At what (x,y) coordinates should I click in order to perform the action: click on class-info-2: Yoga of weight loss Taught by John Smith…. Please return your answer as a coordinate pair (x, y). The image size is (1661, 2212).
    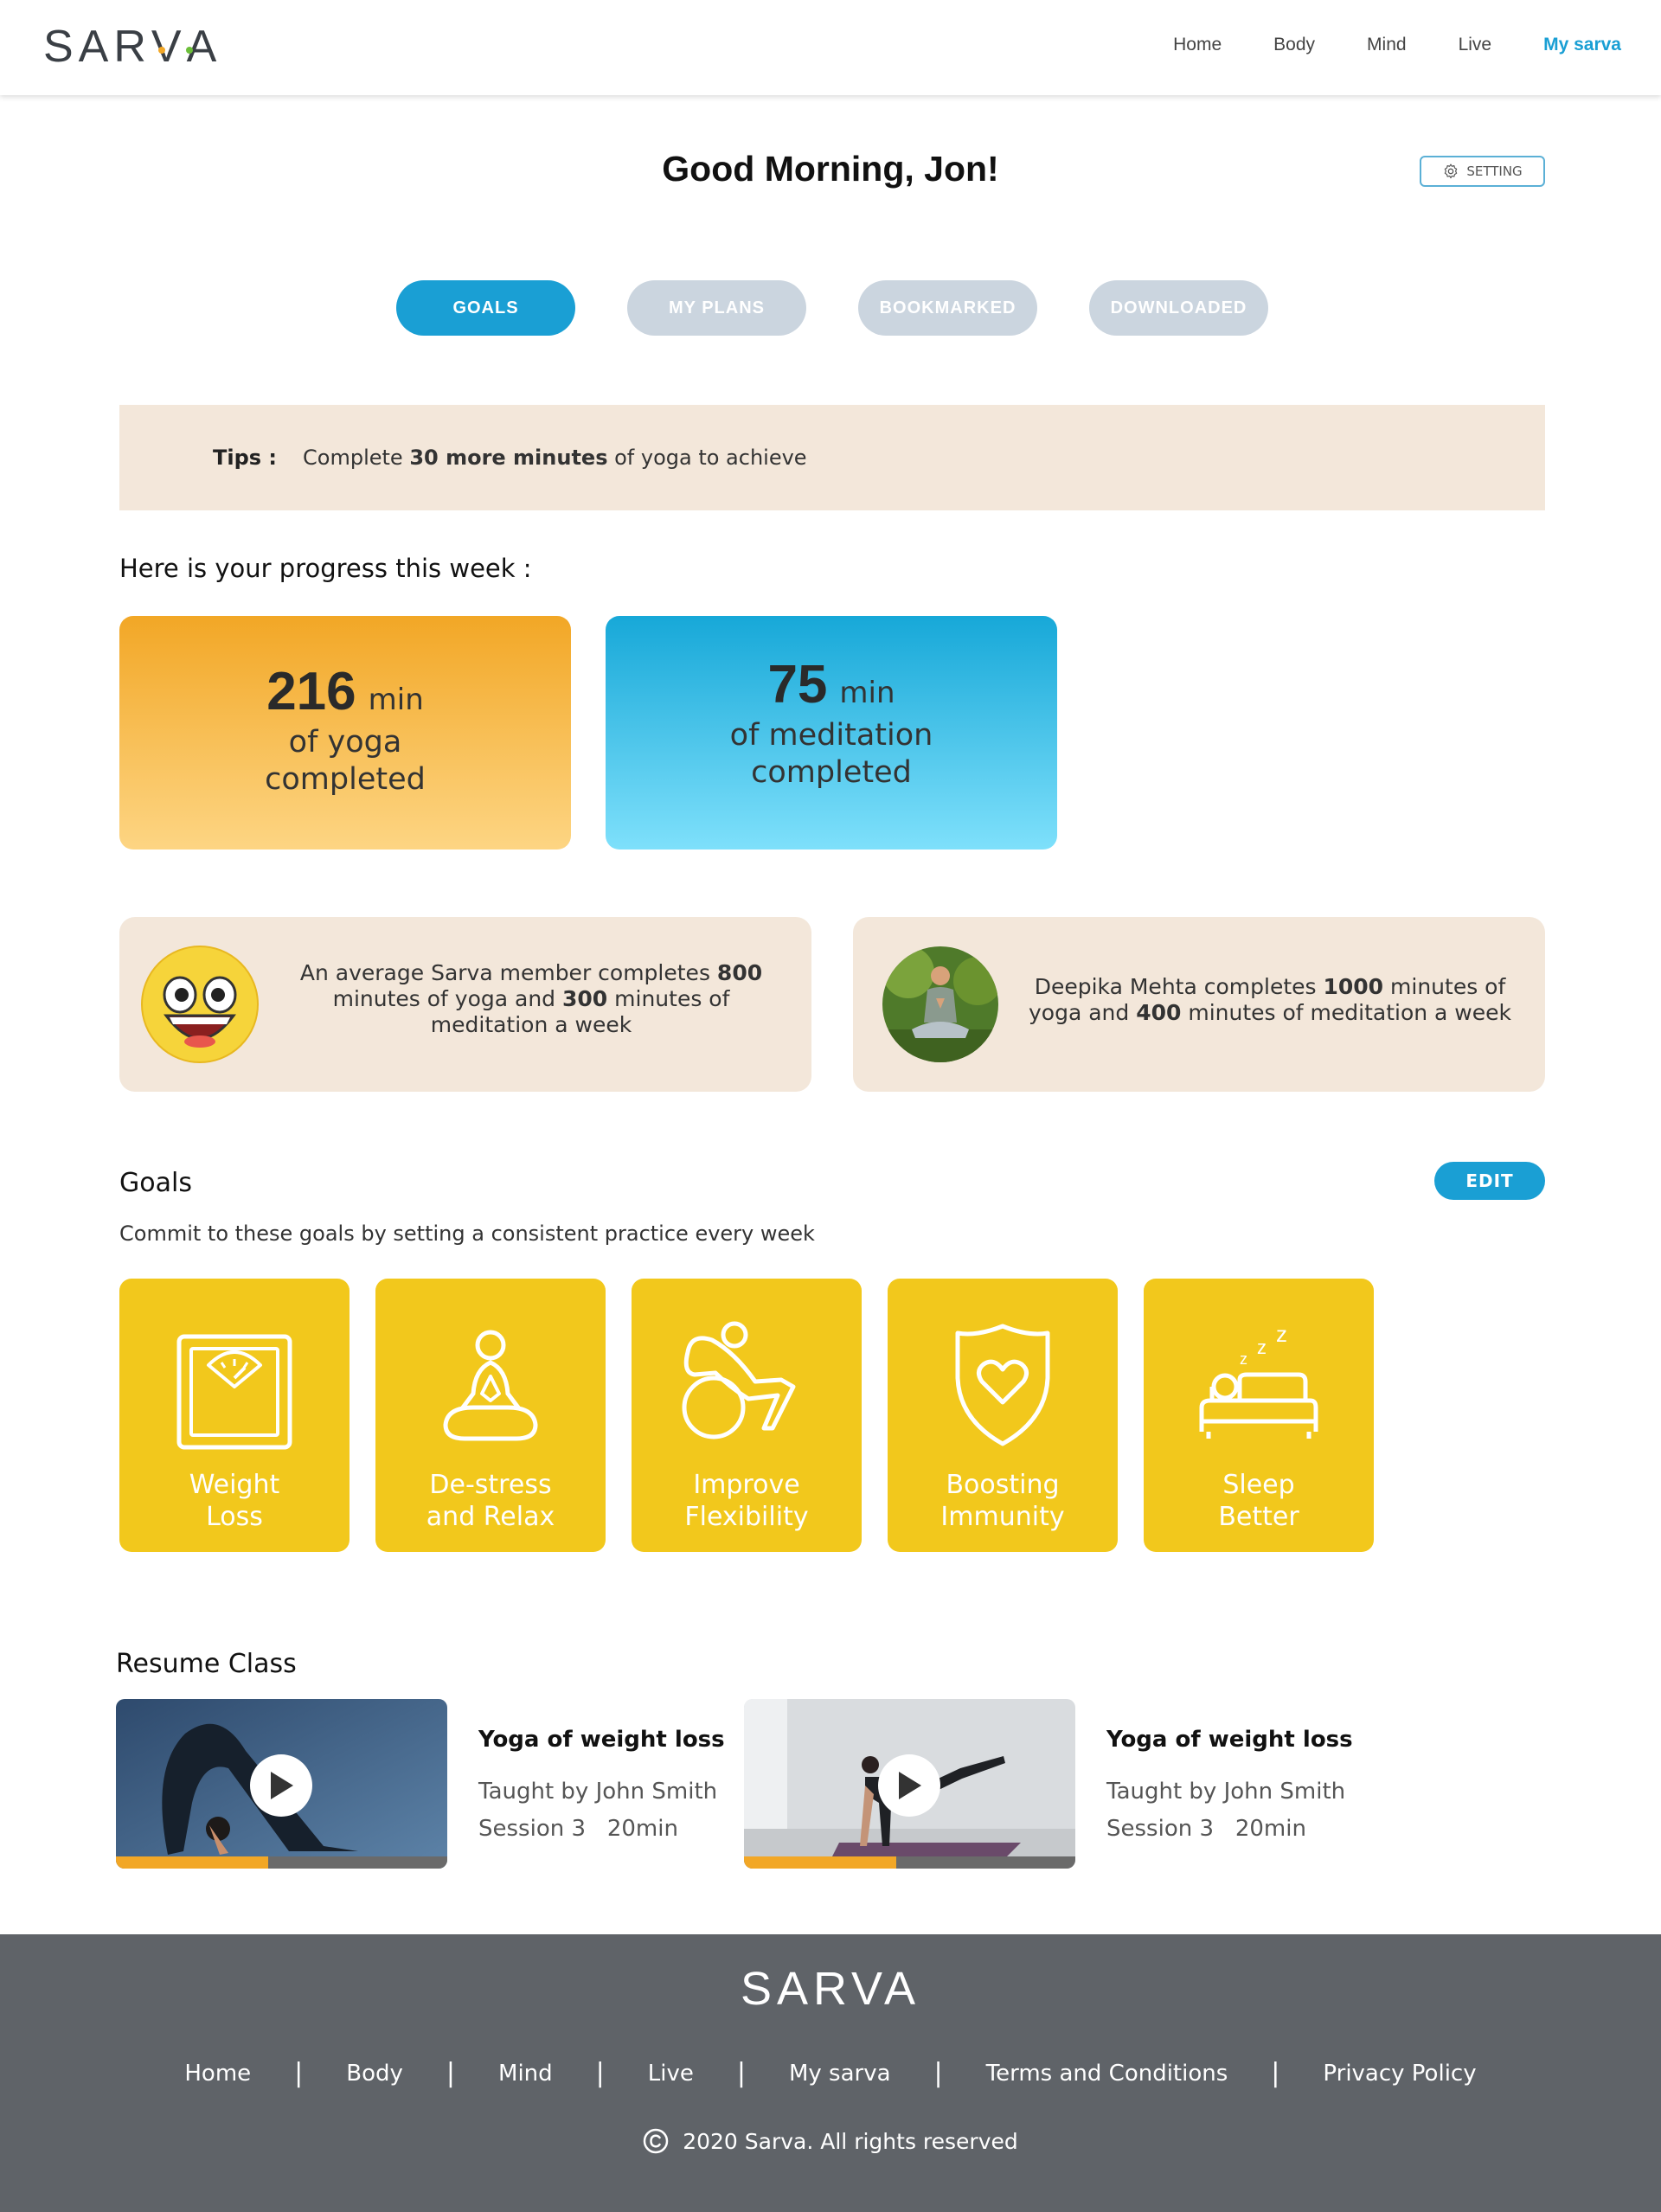
    Looking at the image, I should click on (1230, 1788).